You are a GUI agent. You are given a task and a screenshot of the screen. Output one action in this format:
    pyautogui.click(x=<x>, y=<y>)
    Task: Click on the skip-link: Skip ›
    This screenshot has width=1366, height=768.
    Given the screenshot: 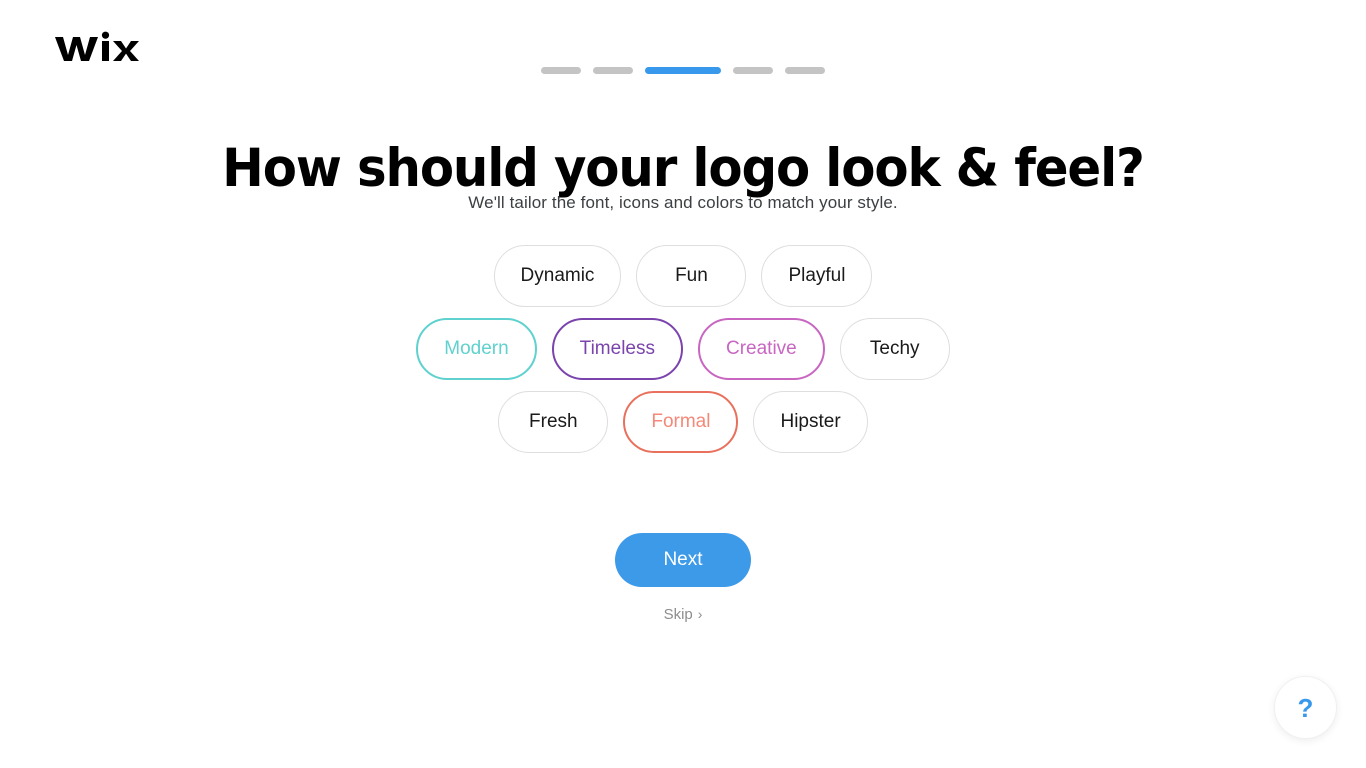 What is the action you would take?
    pyautogui.click(x=683, y=614)
    